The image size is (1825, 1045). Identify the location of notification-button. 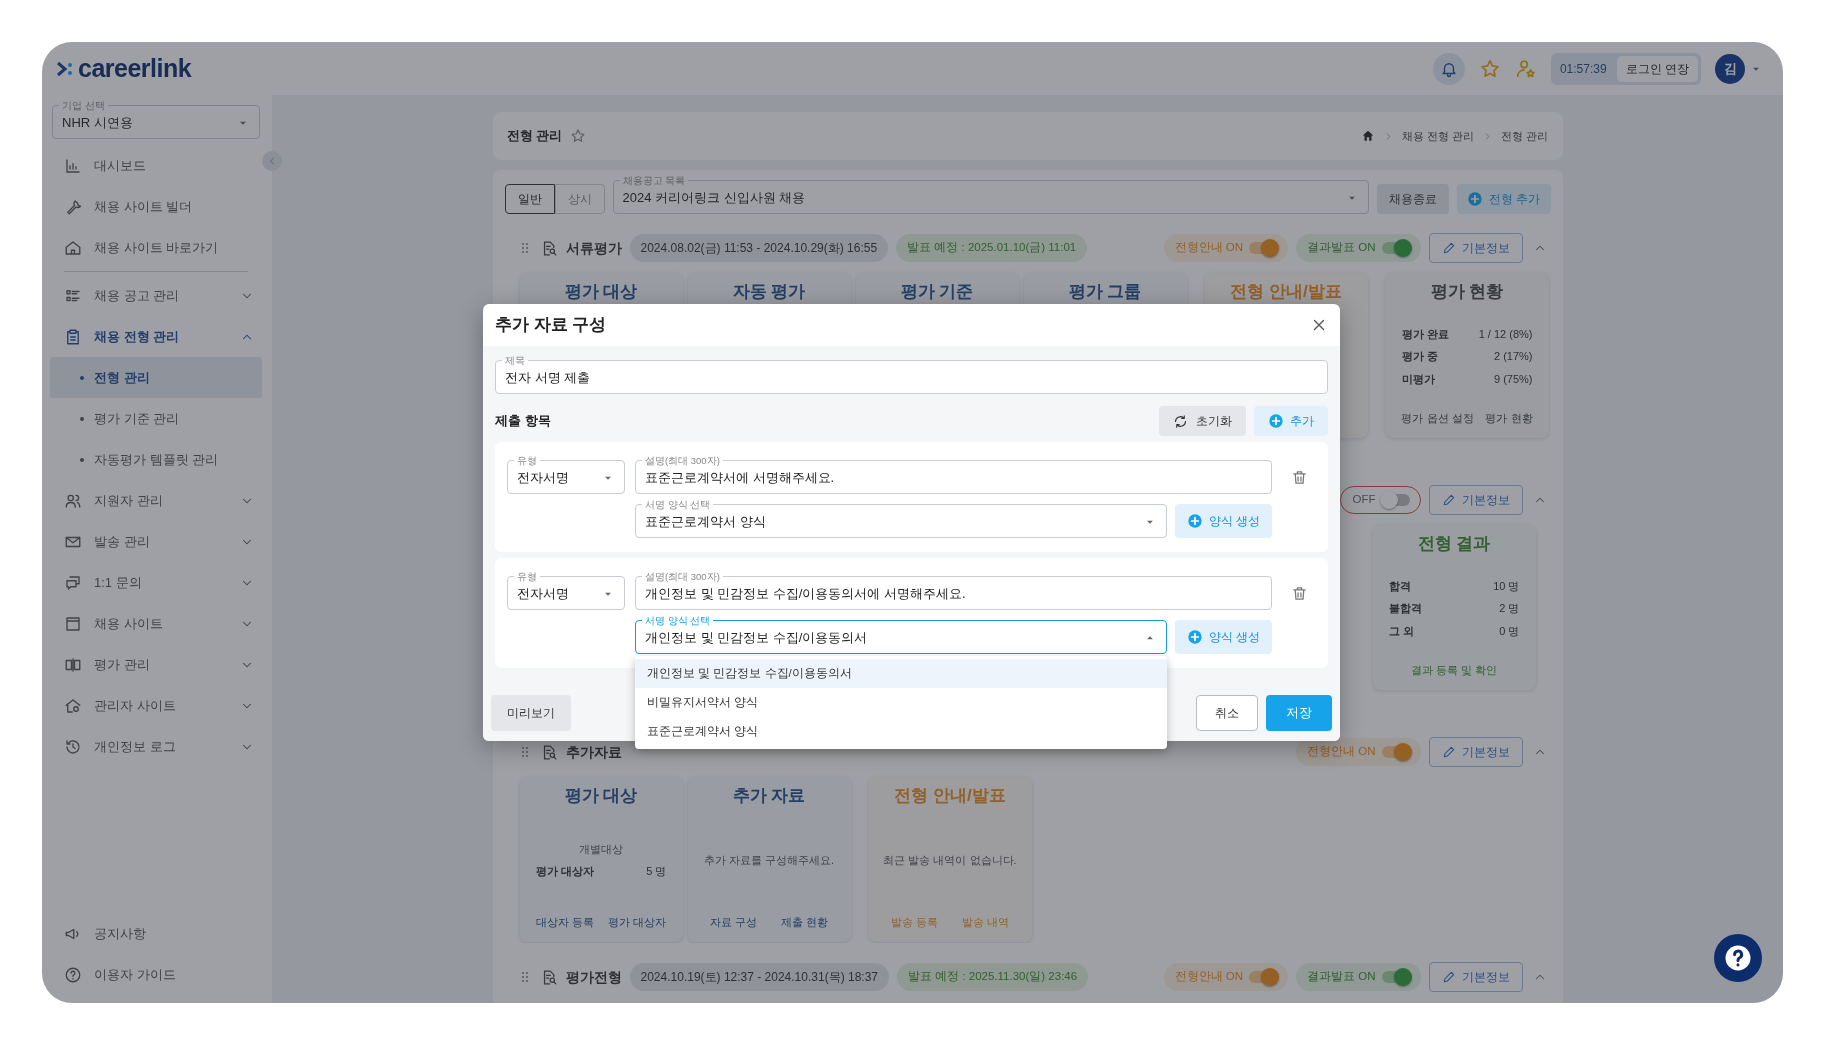
(1448, 68).